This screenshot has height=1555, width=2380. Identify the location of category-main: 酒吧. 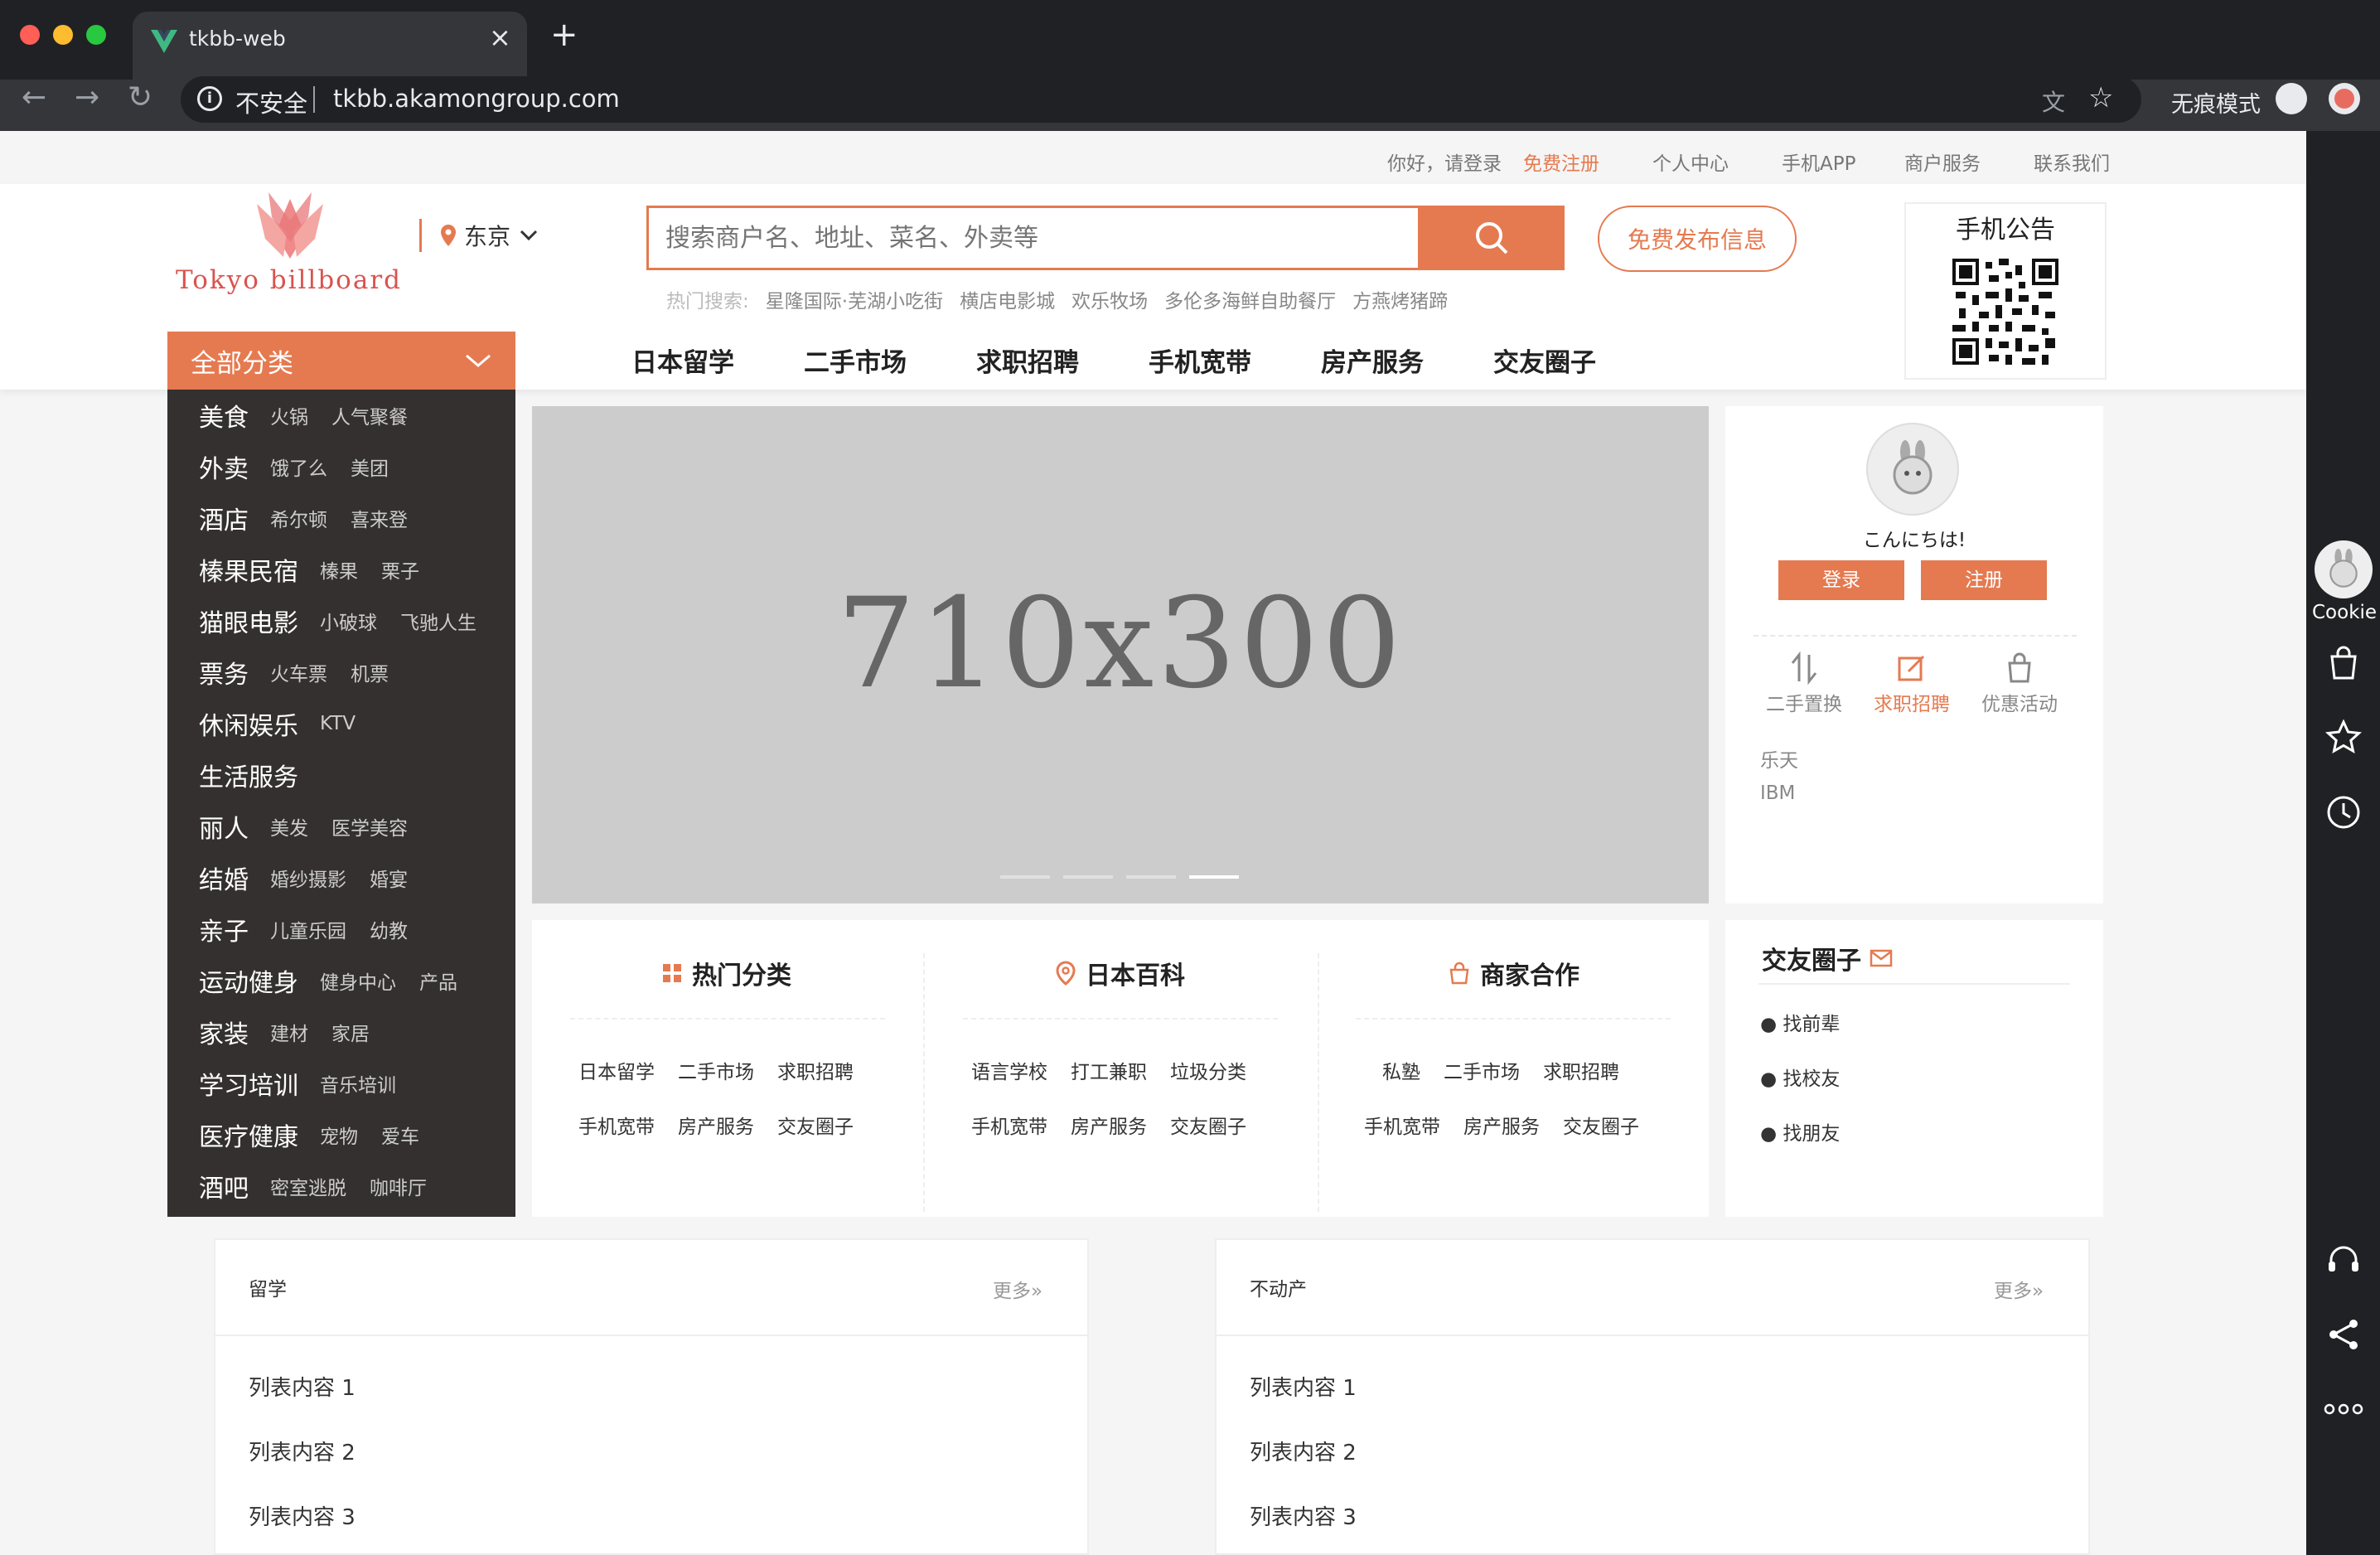
(224, 1186).